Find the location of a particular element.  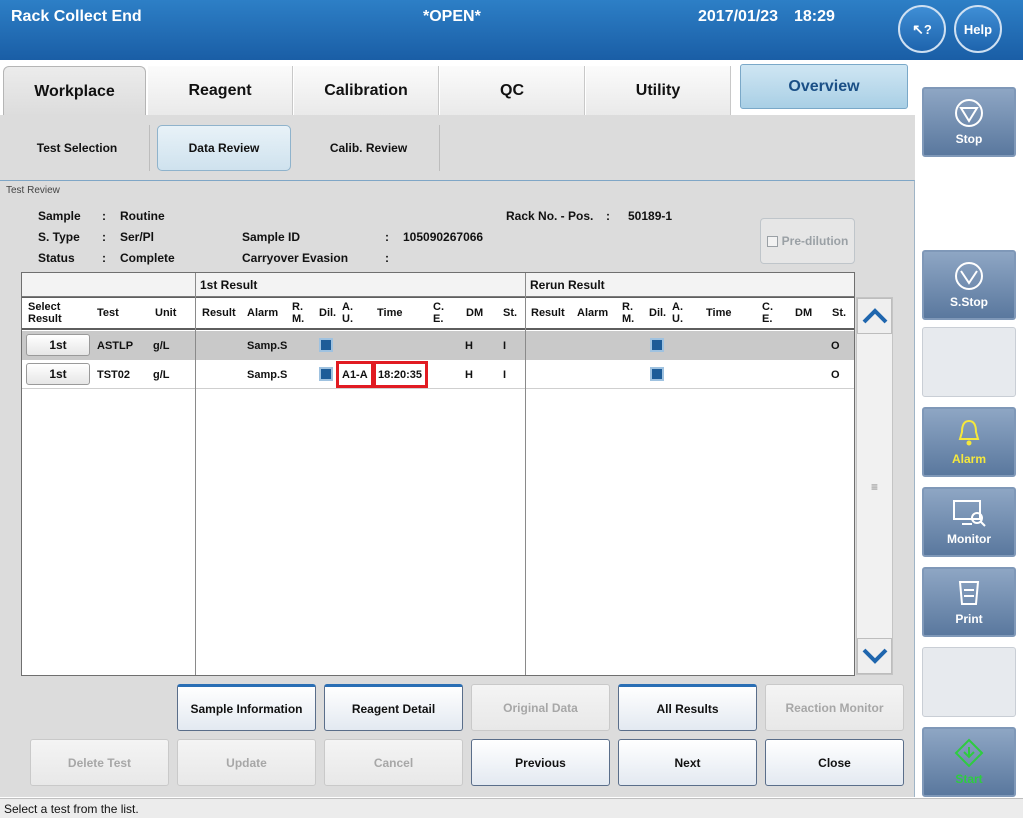

au-cell: A1-A is located at coordinates (355, 374).